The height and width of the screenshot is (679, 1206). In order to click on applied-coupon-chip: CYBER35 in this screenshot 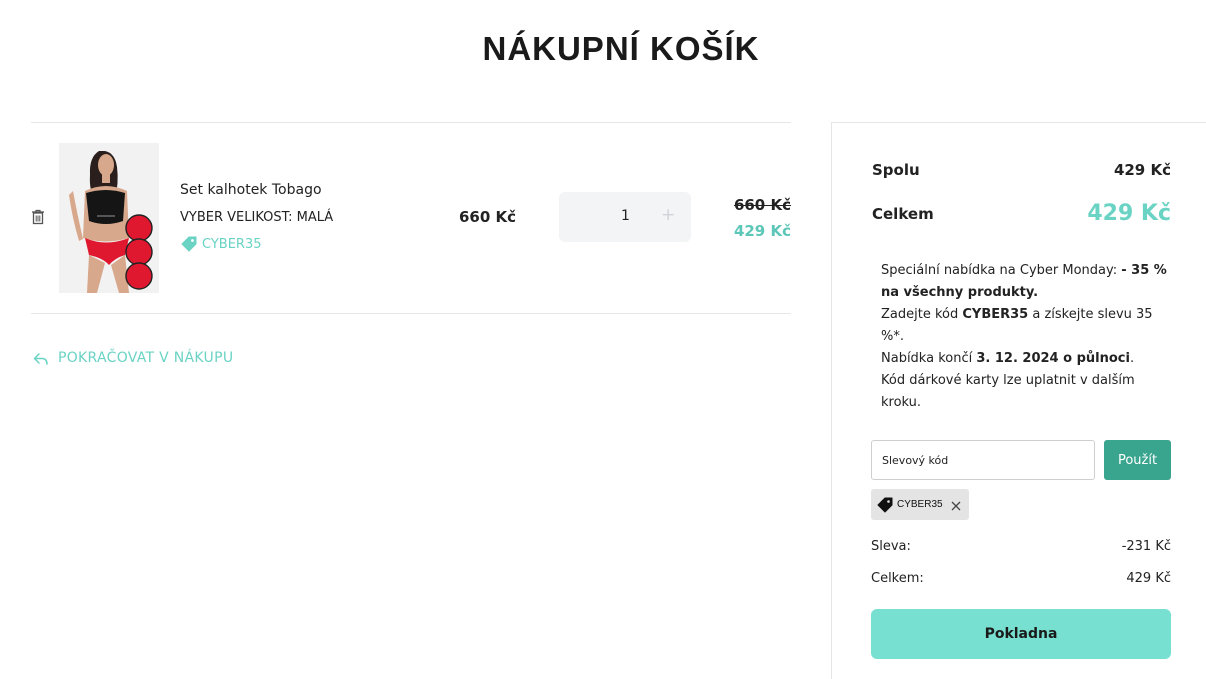, I will do `click(920, 504)`.